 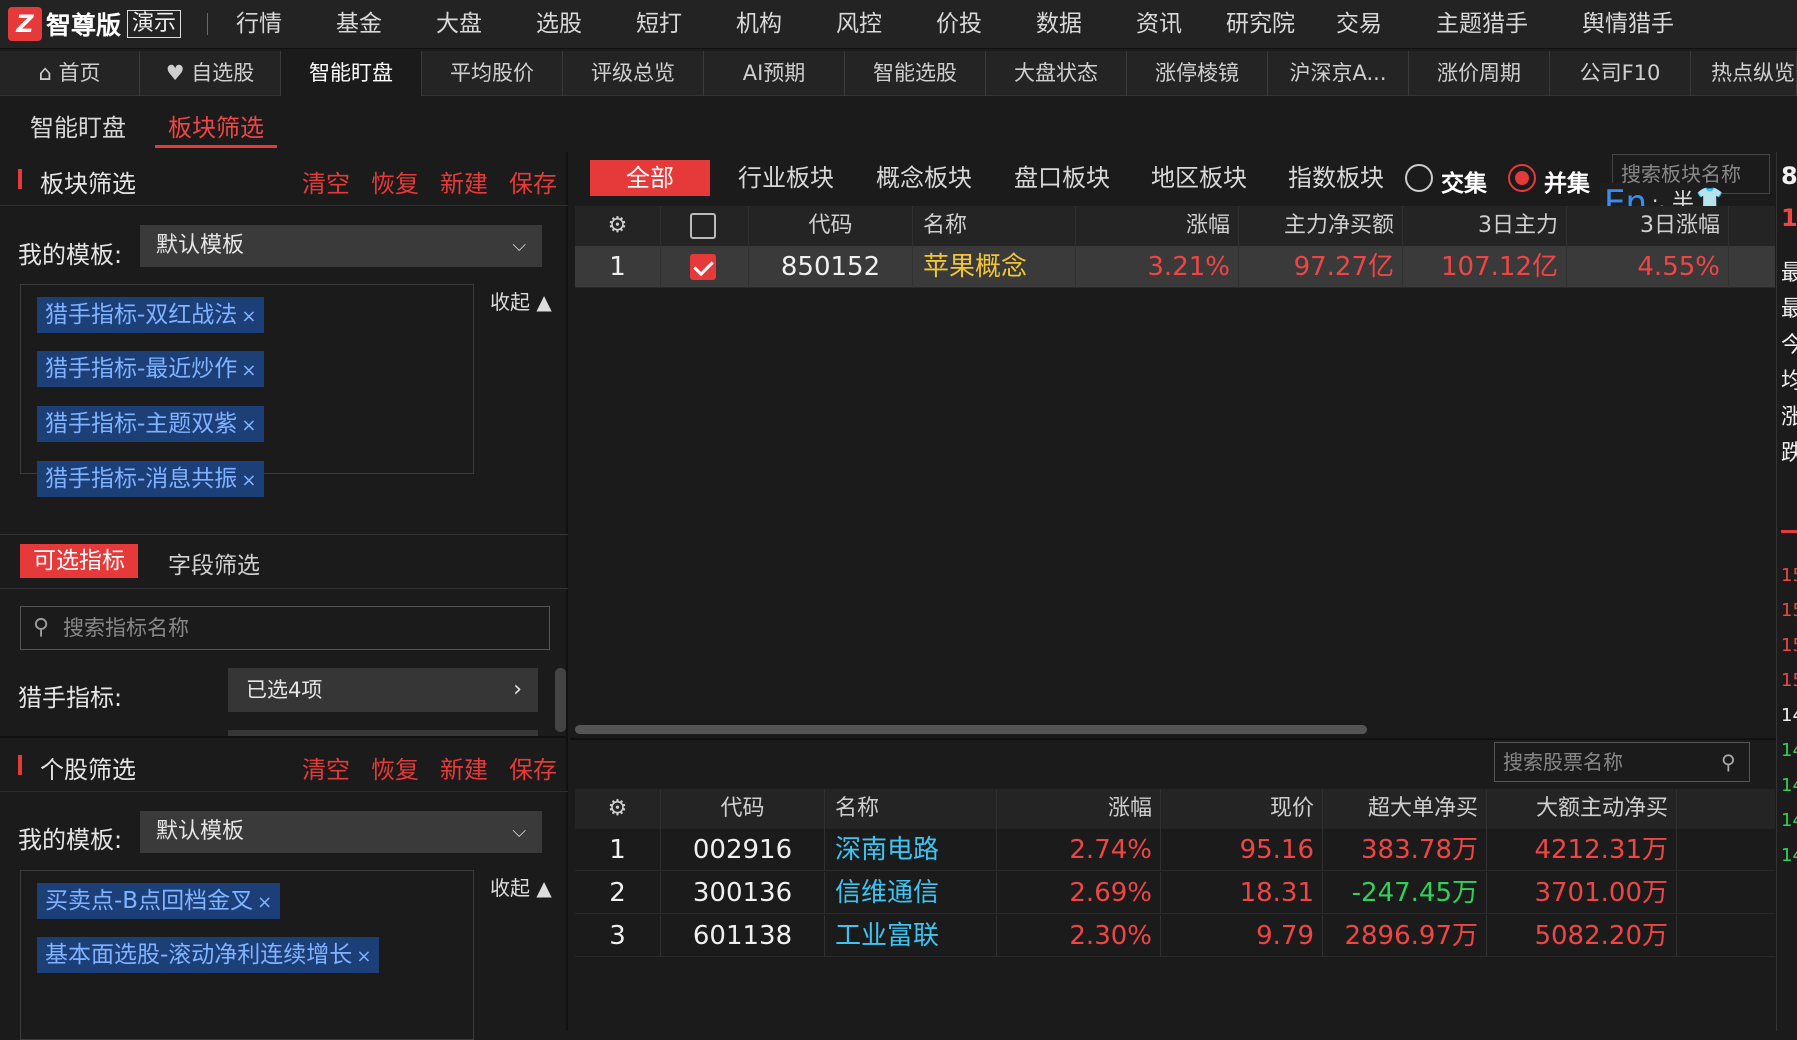 I want to click on tab-home: ⌂ 首页, so click(x=70, y=73).